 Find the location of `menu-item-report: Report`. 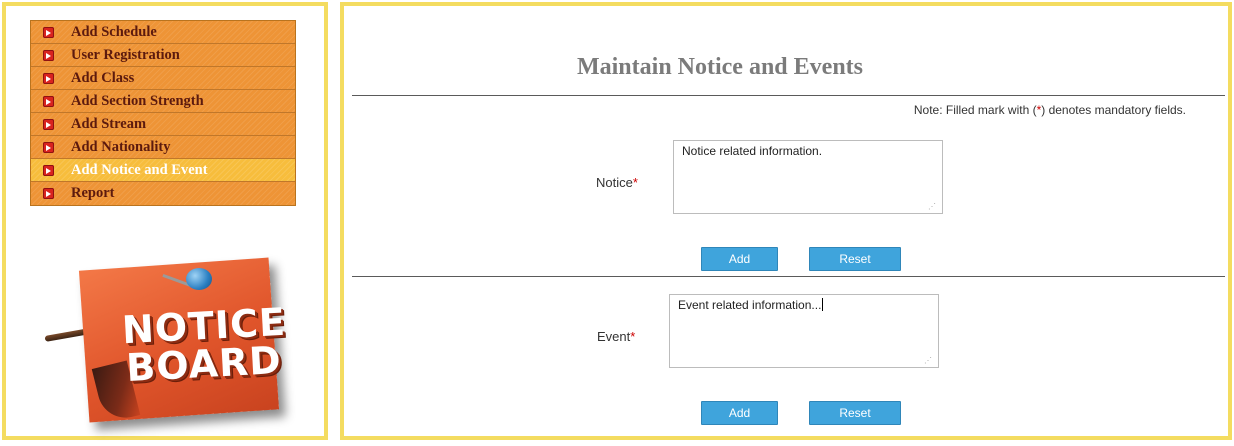

menu-item-report: Report is located at coordinates (163, 193).